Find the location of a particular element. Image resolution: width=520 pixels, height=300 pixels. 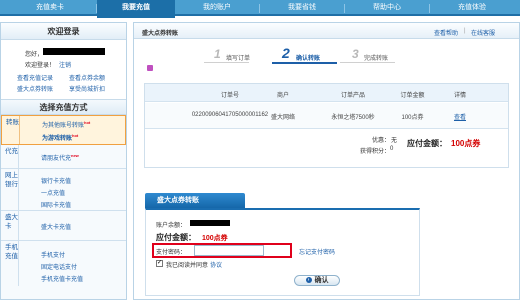

user-panel: 您好， 欢迎登录！ 注销 查看充值记录 查看点券余额 盛大点券转账 享受尚城折扣 is located at coordinates (63, 70).